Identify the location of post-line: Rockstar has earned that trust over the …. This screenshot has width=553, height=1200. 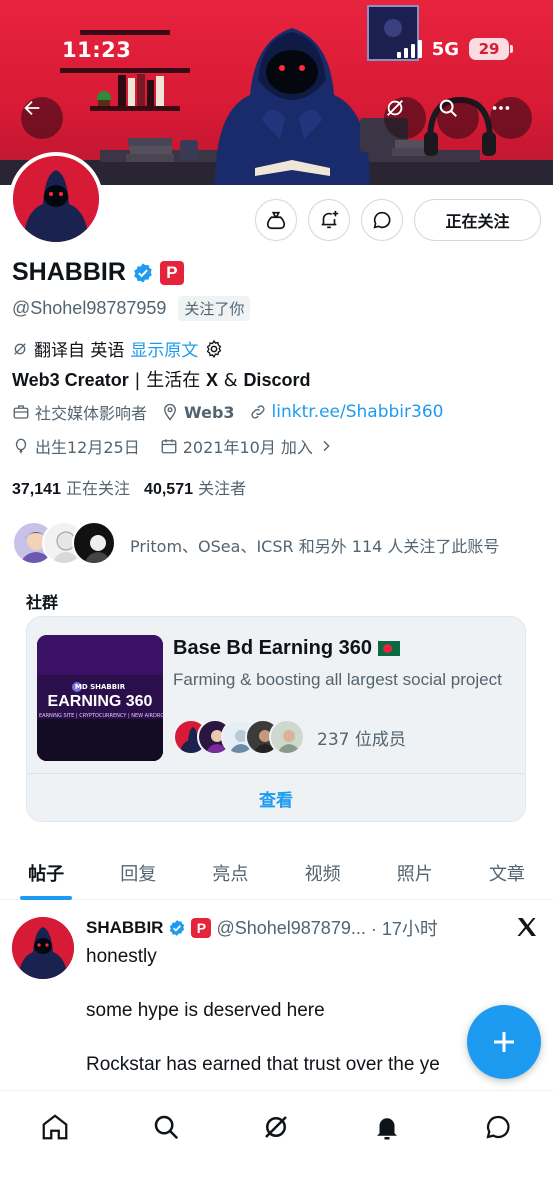
(263, 1064).